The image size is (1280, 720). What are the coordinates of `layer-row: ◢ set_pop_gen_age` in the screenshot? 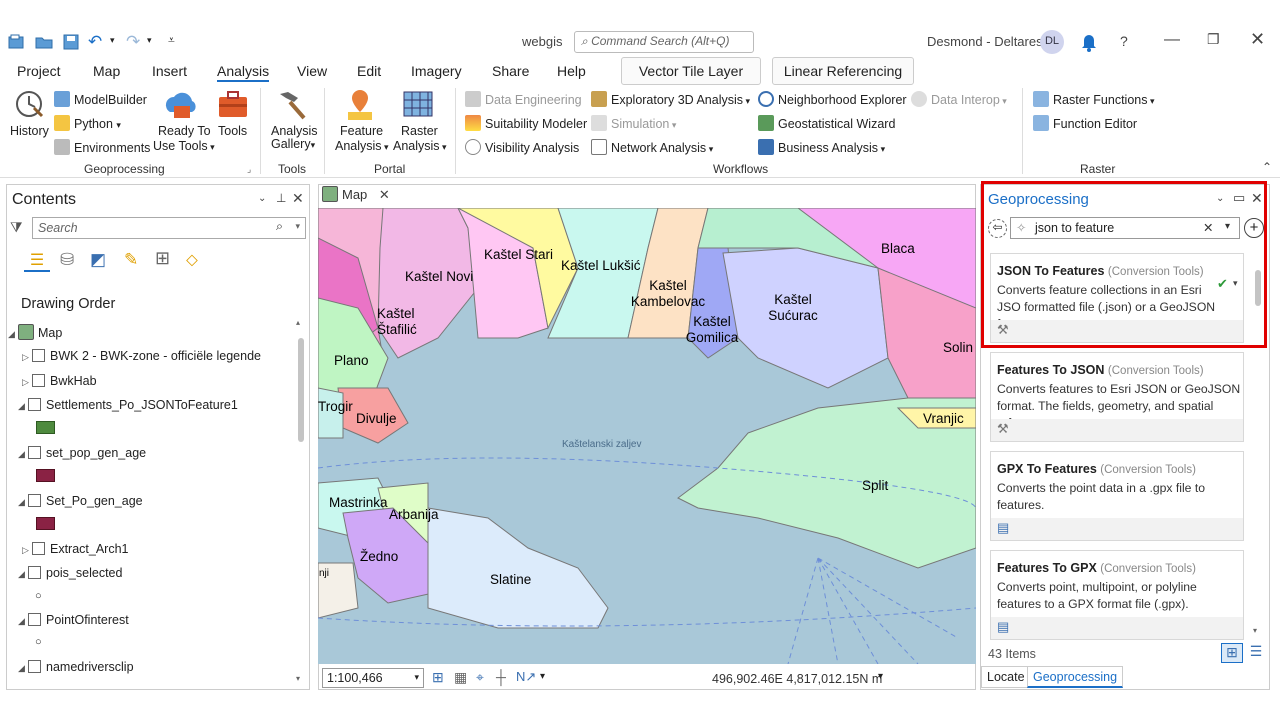 It's located at (82, 453).